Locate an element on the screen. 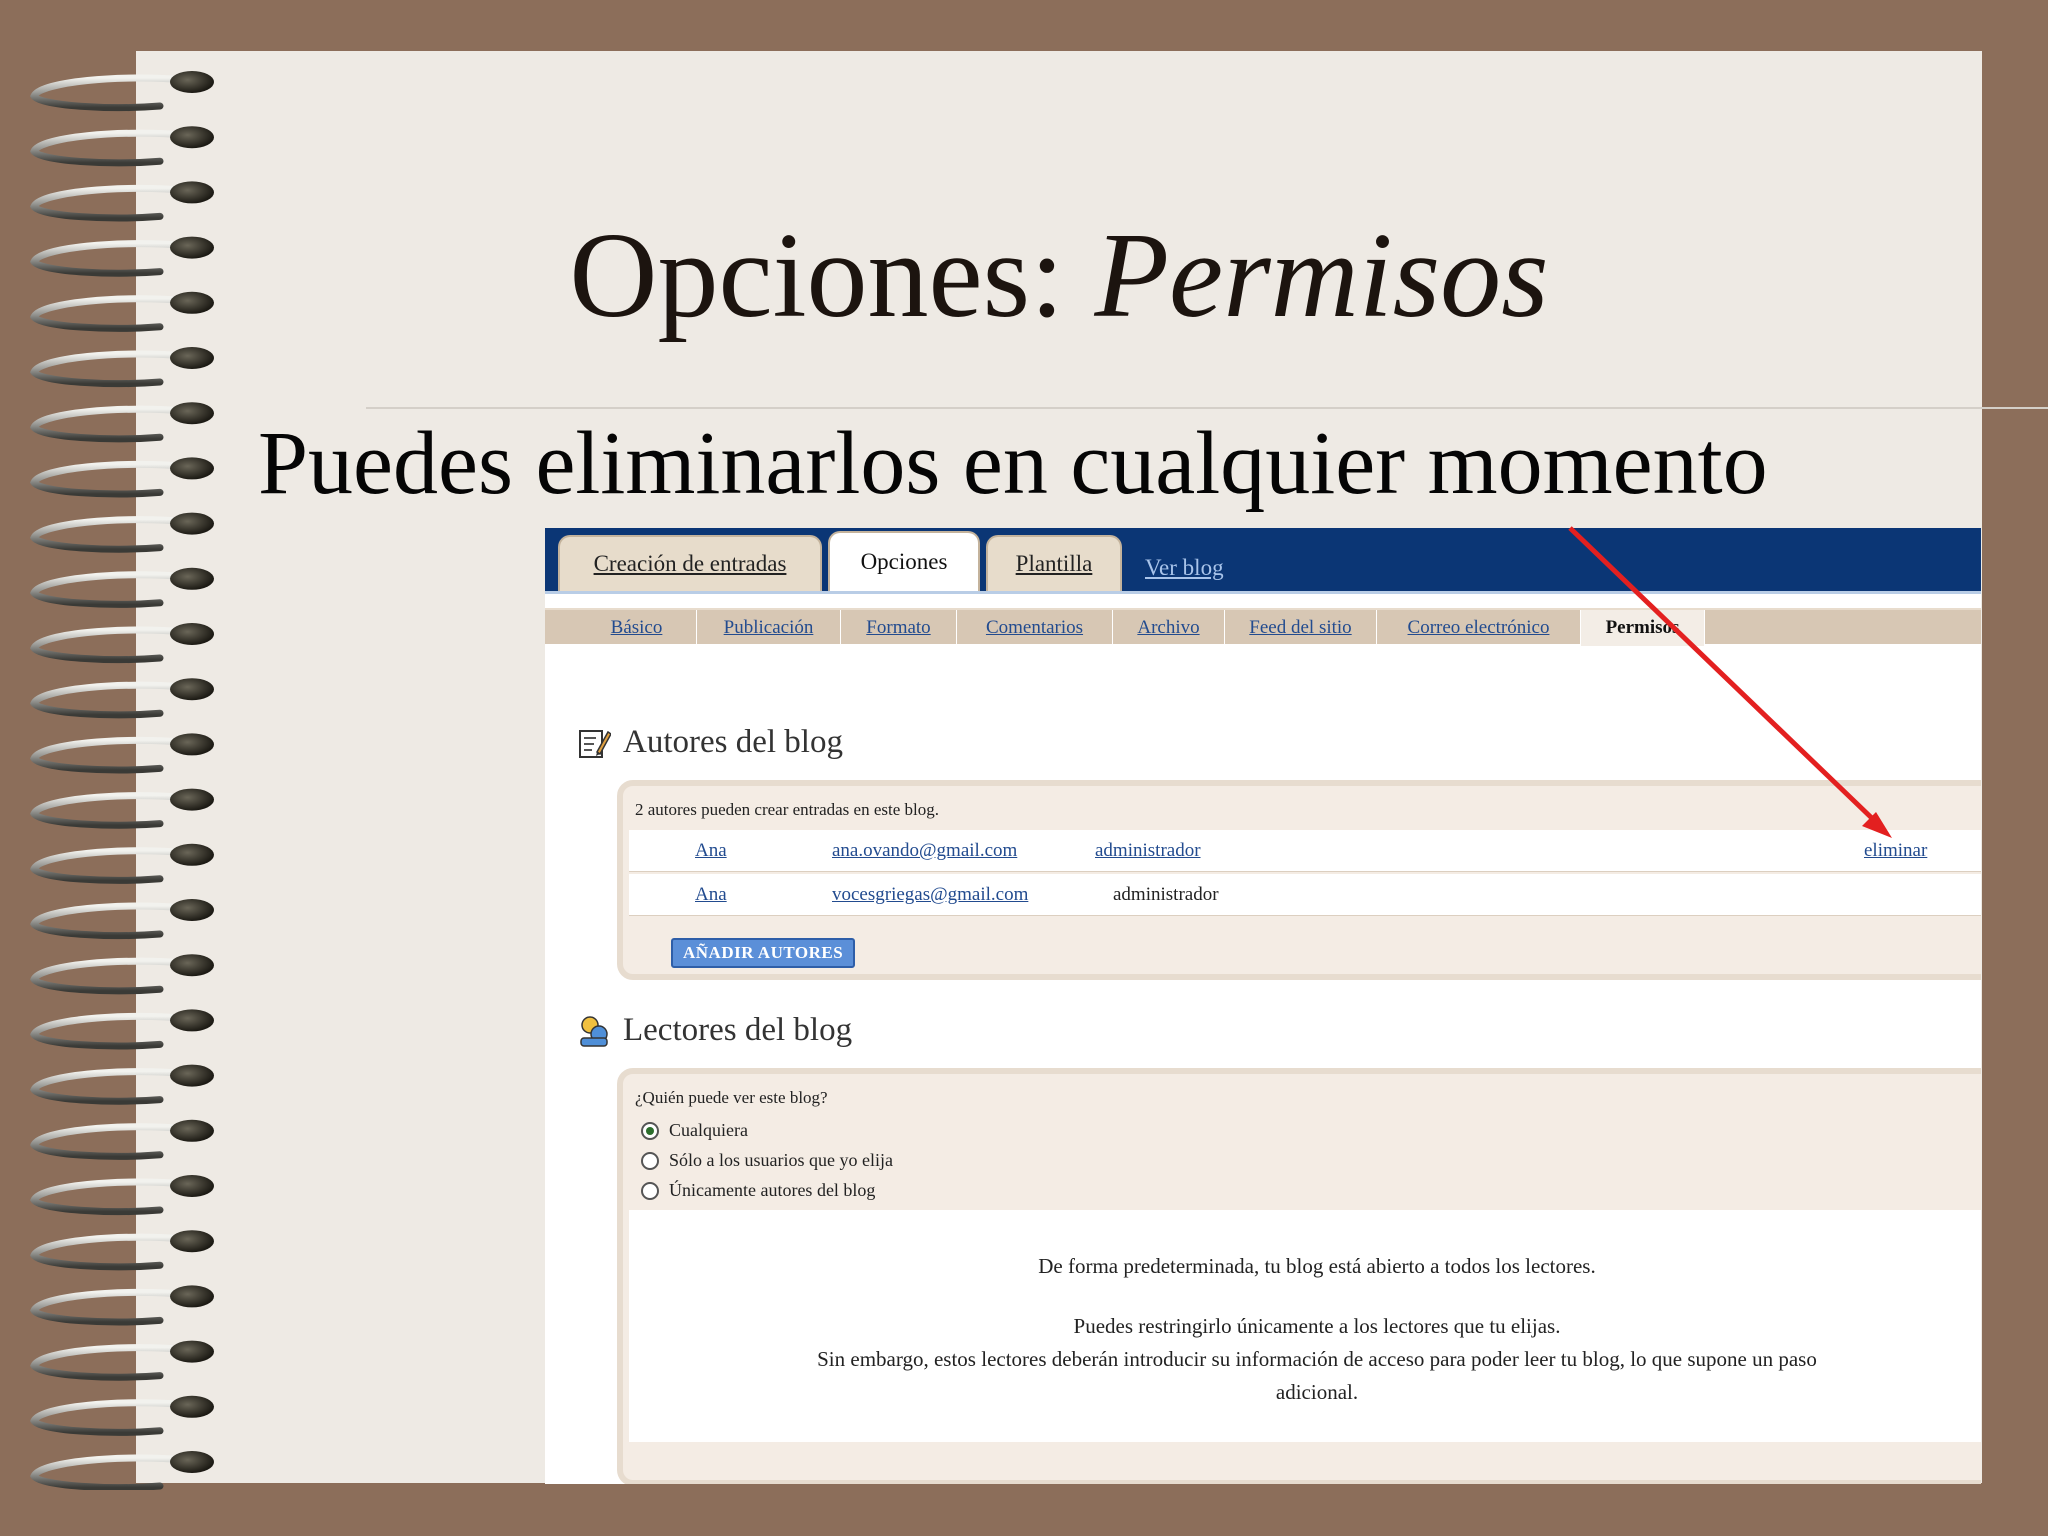 Image resolution: width=2048 pixels, height=1536 pixels. author-email-link: ana.ovando@gmail.com is located at coordinates (924, 851).